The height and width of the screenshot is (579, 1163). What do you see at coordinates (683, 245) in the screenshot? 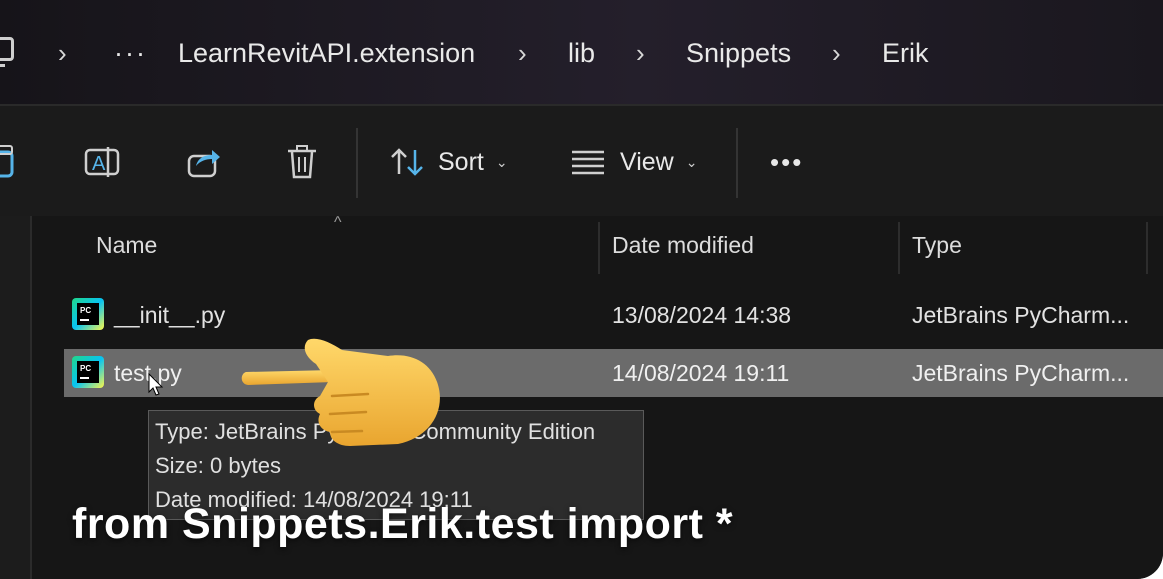
I see `column-header-date: Date modified` at bounding box center [683, 245].